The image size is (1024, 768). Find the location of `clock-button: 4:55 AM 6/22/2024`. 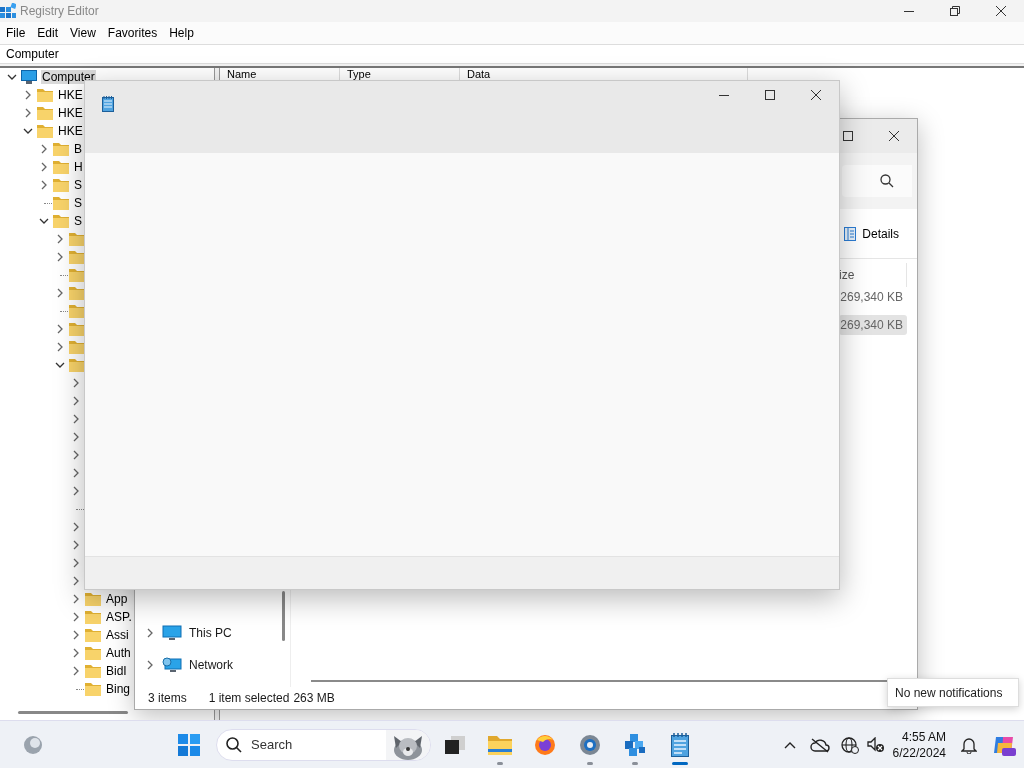

clock-button: 4:55 AM 6/22/2024 is located at coordinates (919, 744).